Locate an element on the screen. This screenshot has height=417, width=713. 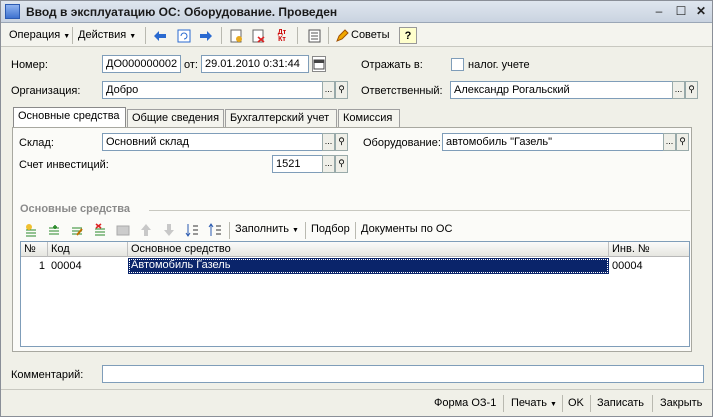
date-label: от: is located at coordinates (191, 65).